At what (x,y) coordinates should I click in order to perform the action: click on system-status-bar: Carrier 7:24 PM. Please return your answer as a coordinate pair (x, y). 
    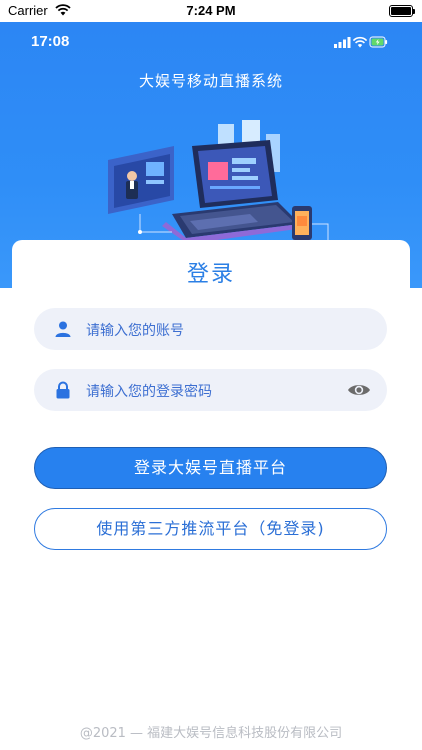
    Looking at the image, I should click on (211, 11).